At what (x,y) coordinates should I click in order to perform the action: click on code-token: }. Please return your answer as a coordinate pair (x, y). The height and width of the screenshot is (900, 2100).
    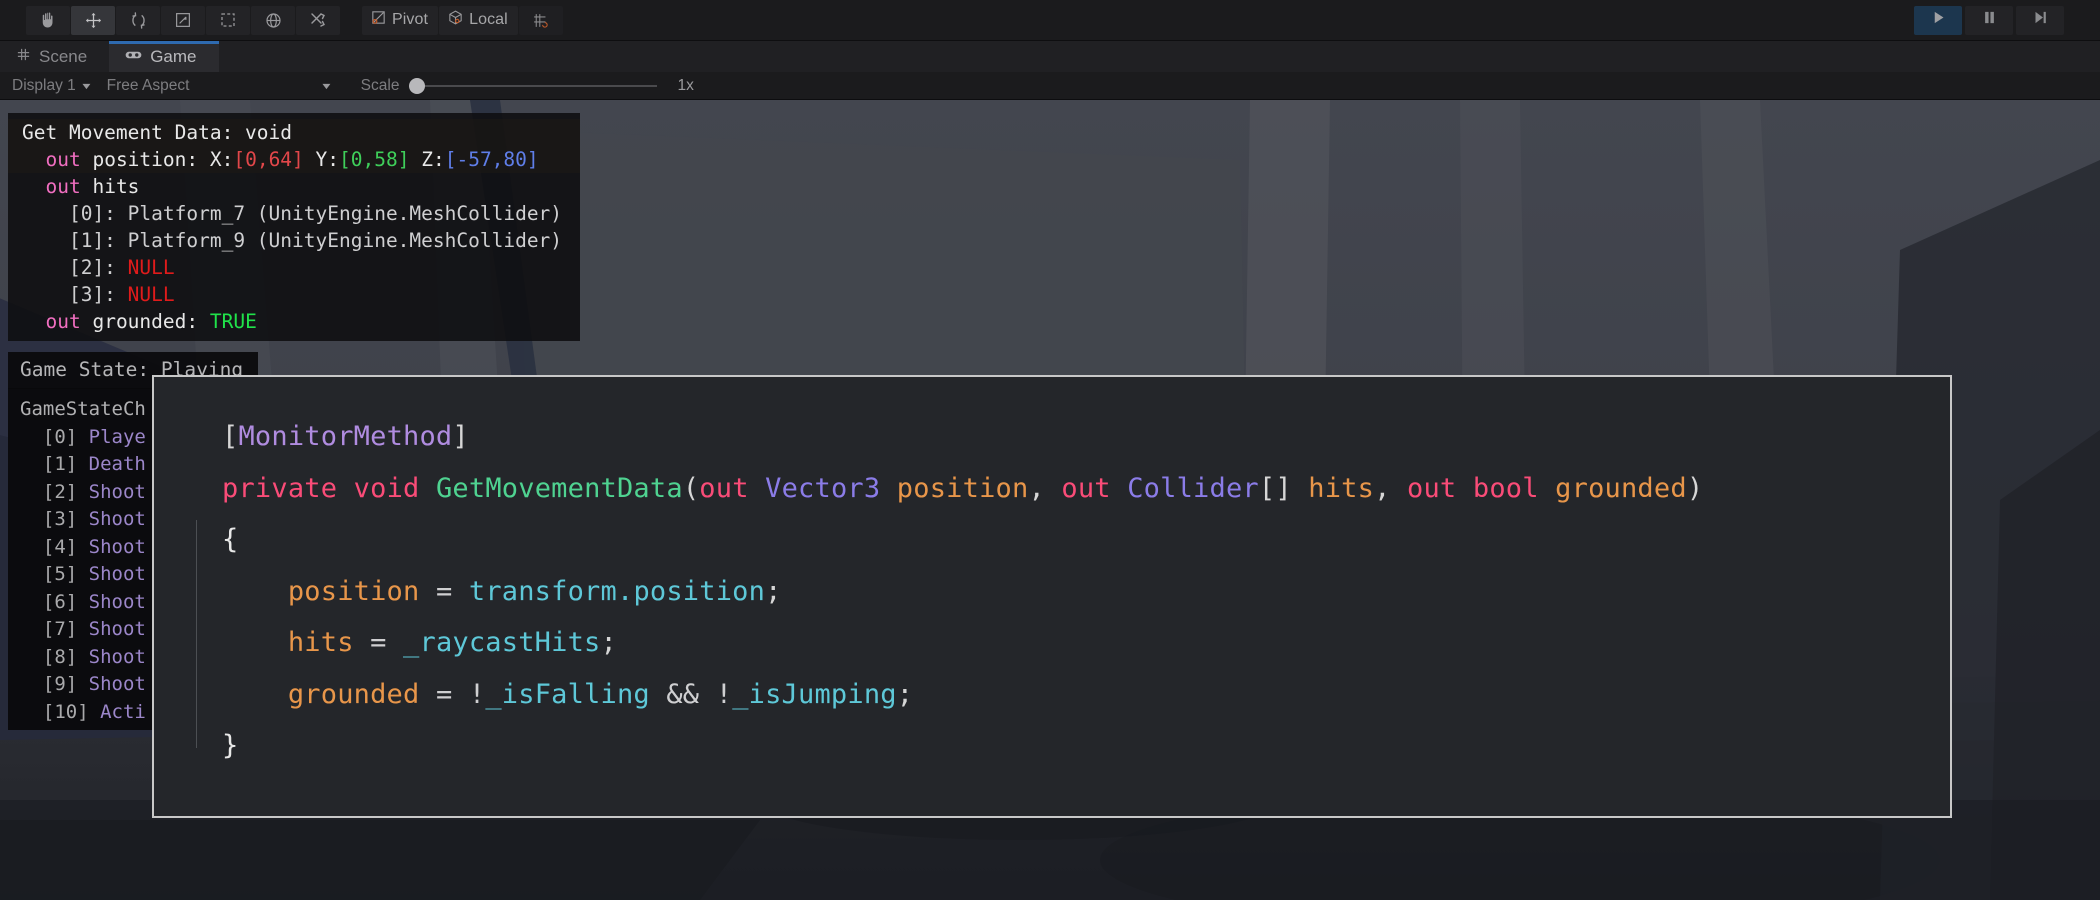
    Looking at the image, I should click on (230, 745).